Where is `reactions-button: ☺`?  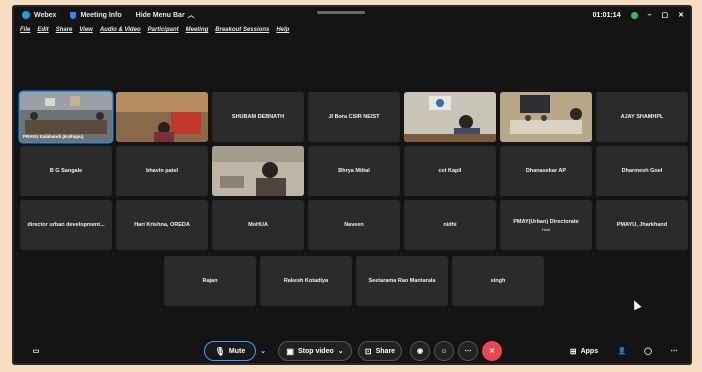 reactions-button: ☺ is located at coordinates (444, 351).